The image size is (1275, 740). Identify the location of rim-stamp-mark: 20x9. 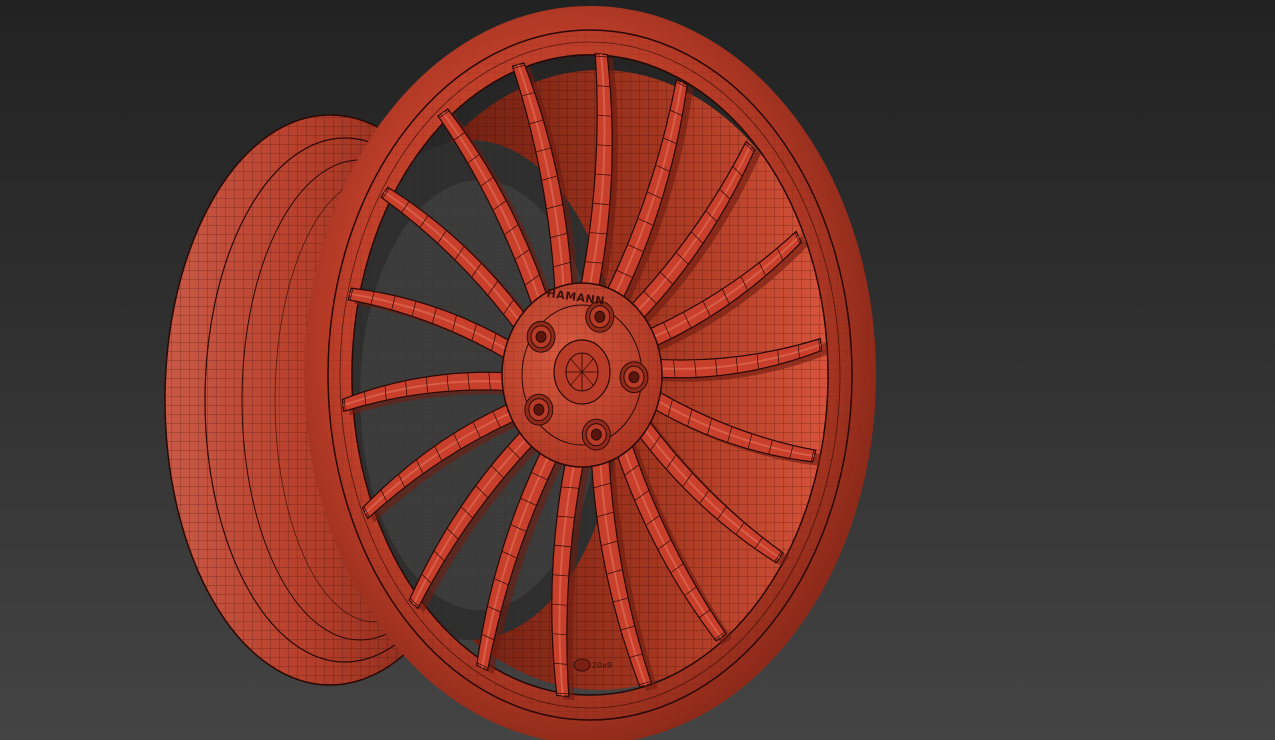
(592, 665).